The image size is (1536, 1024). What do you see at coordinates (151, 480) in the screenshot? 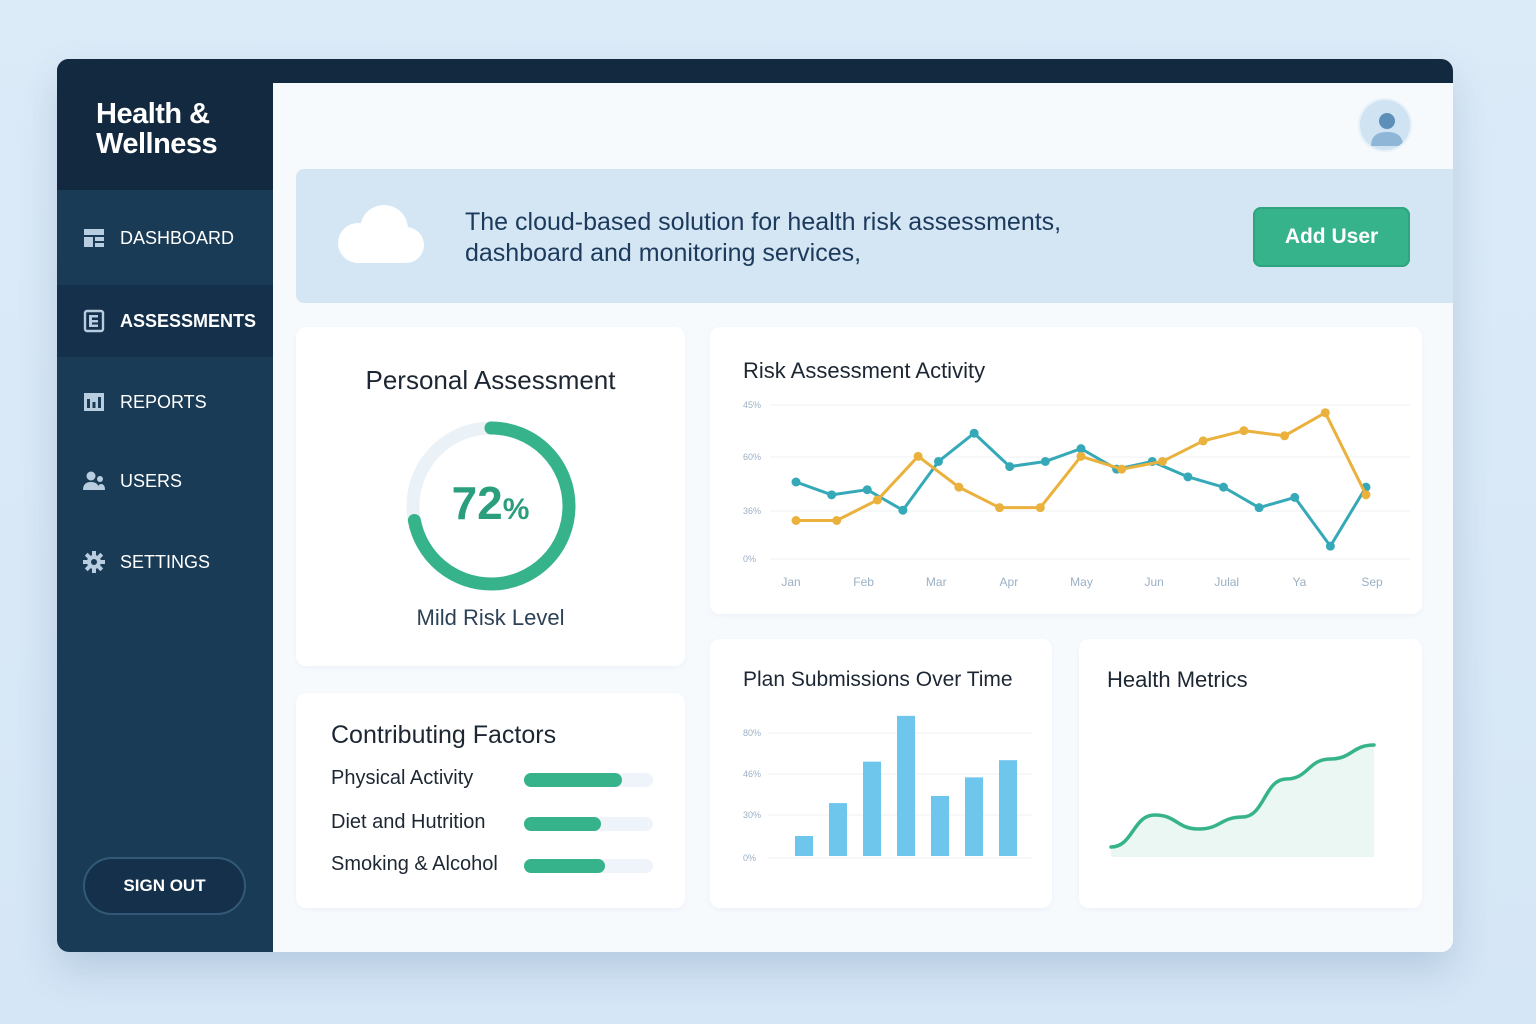
I see `sidebar-item-label: USERS` at bounding box center [151, 480].